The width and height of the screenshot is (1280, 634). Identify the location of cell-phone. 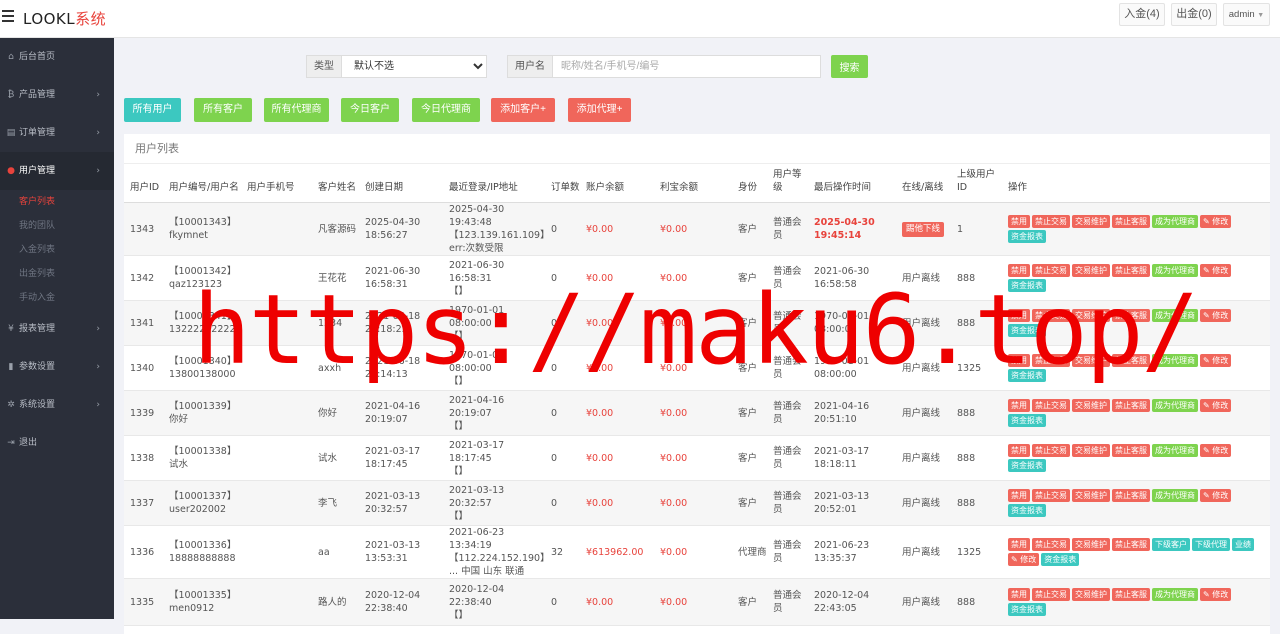
(276, 503).